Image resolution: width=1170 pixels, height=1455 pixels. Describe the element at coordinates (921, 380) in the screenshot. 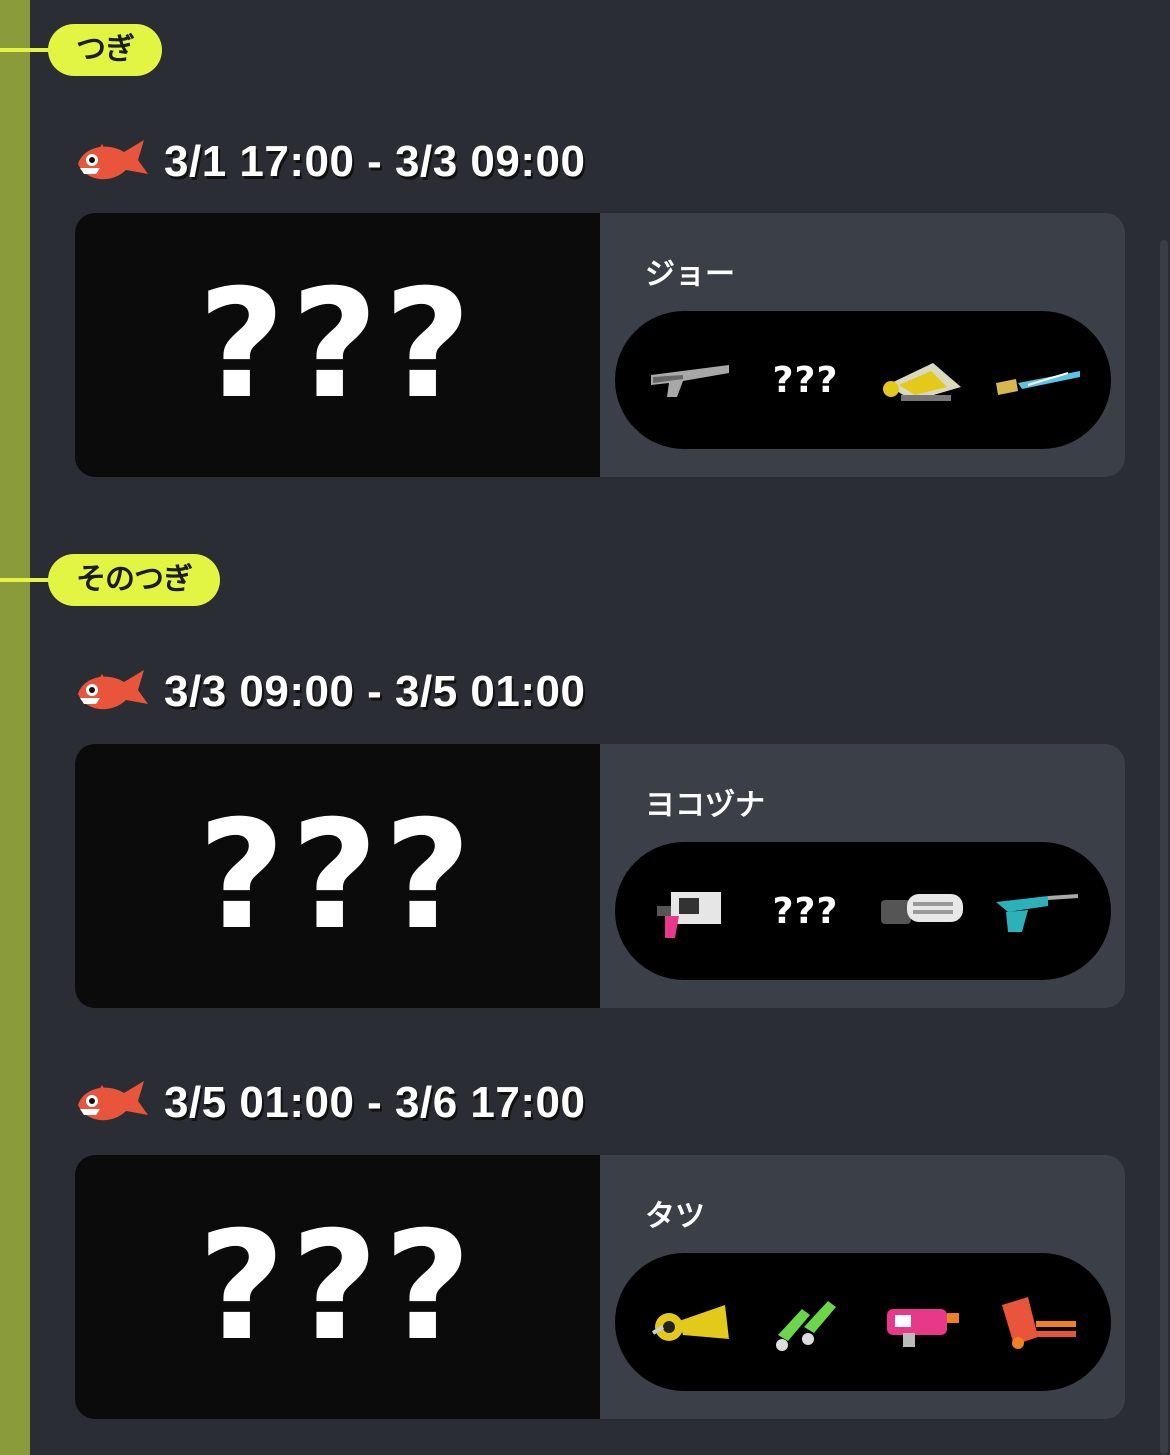

I see `yellow-slosher-weapon-icon` at that location.